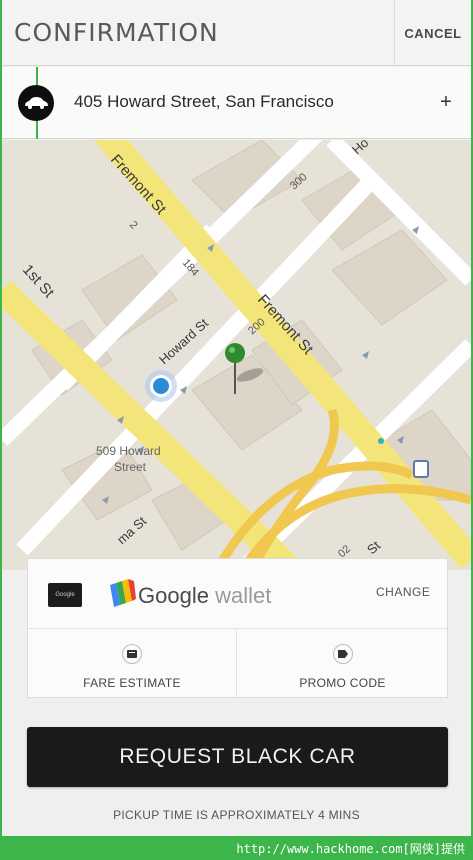 This screenshot has width=473, height=860. I want to click on payment-card-icon: Google, so click(65, 595).